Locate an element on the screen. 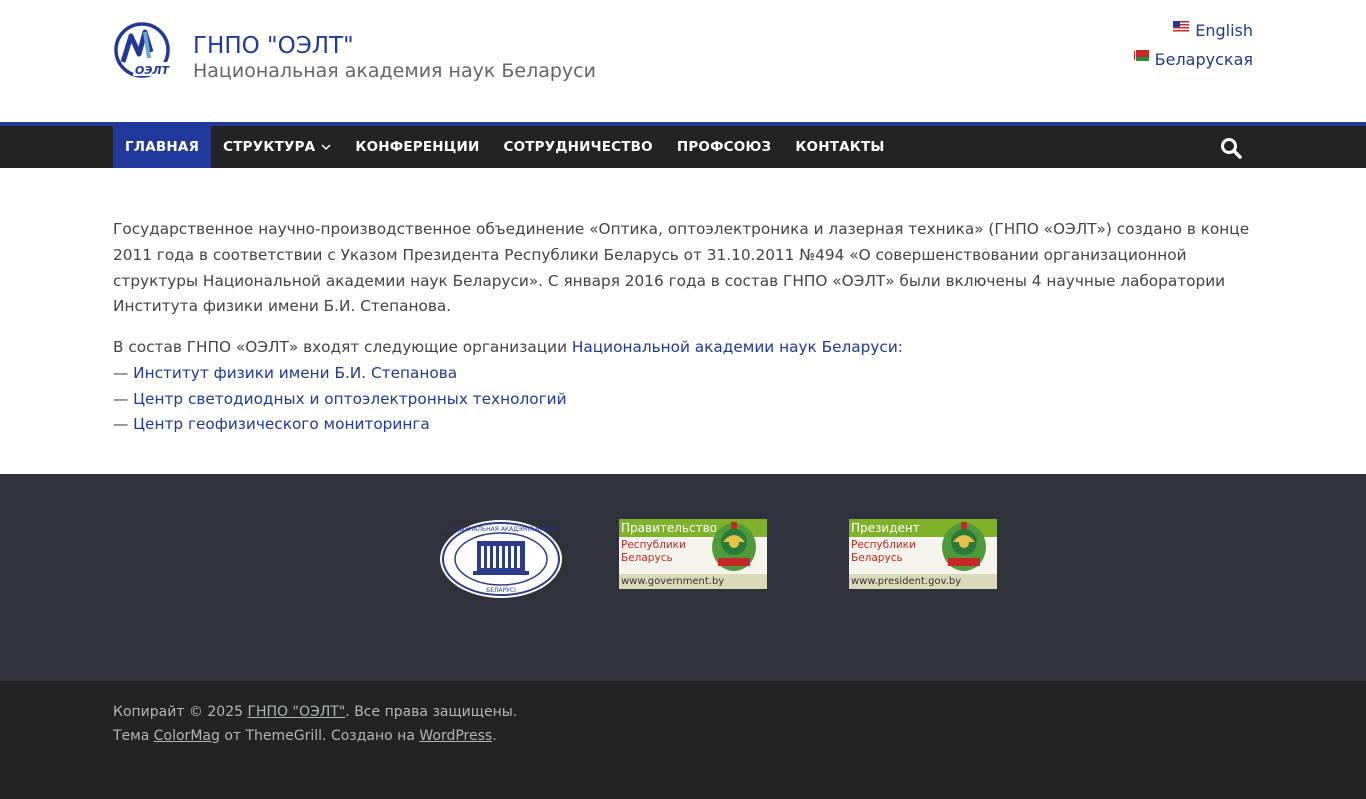 This screenshot has height=799, width=1366. search-icon is located at coordinates (1231, 148).